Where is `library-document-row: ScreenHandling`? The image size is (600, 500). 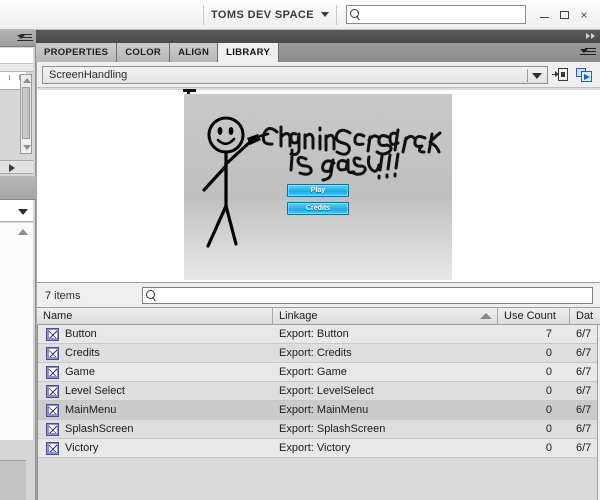 library-document-row: ScreenHandling is located at coordinates (318, 74).